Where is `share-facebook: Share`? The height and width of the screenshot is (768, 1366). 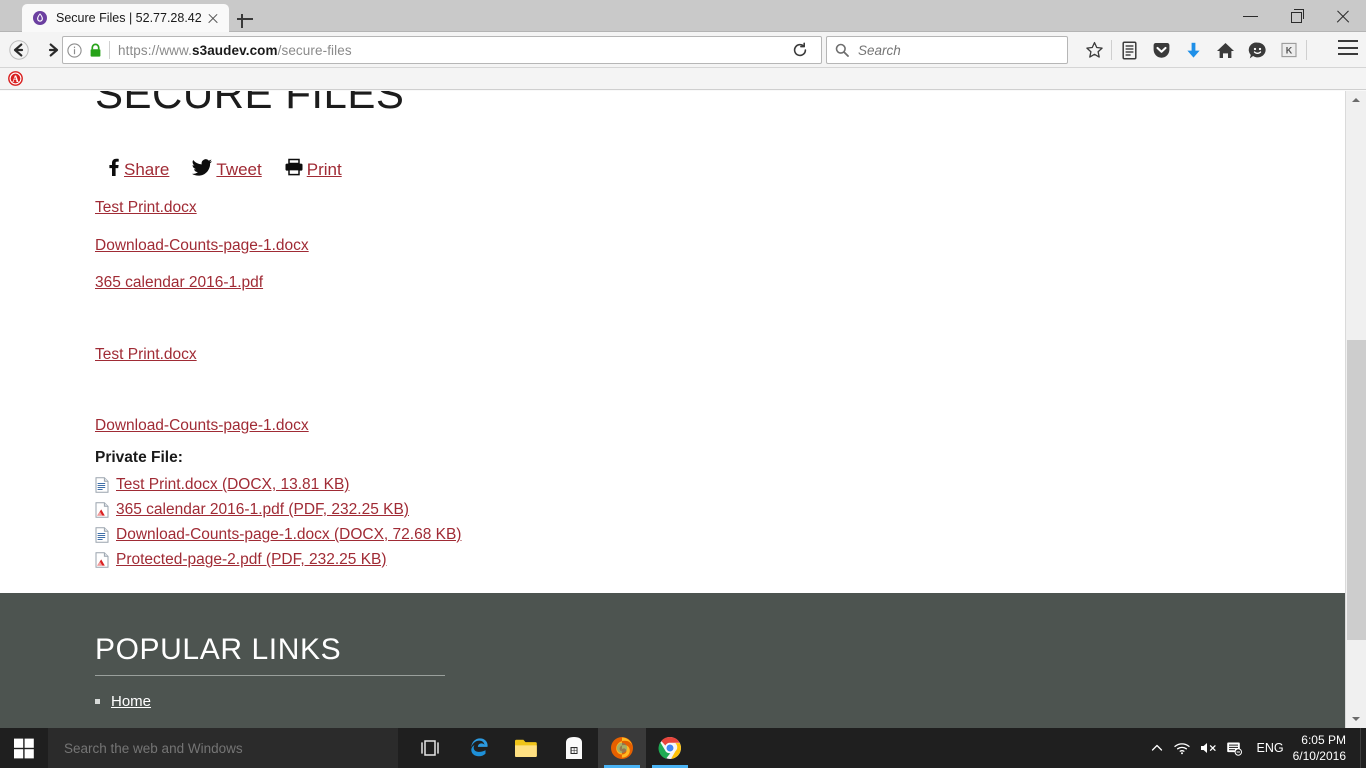
share-facebook: Share is located at coordinates (137, 169).